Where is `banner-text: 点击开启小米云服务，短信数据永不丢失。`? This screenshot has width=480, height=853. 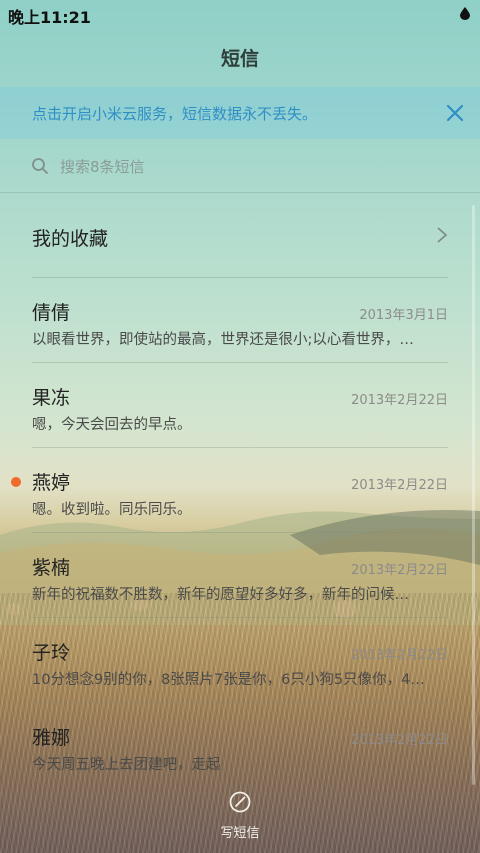 banner-text: 点击开启小米云服务，短信数据永不丢失。 is located at coordinates (174, 113).